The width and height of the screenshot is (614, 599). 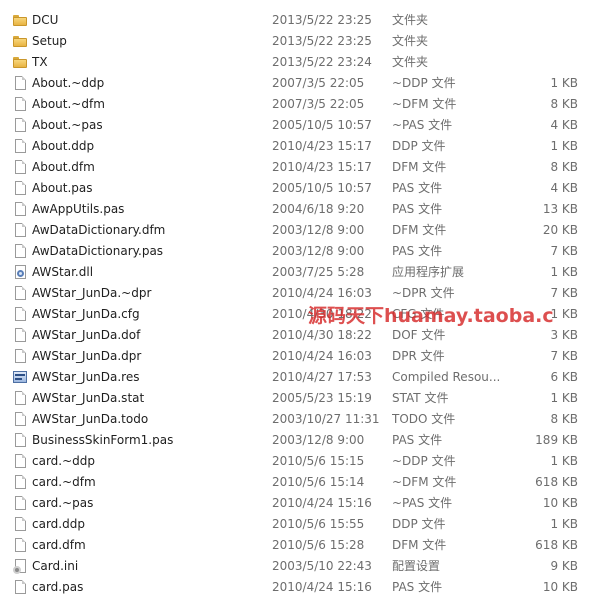 I want to click on file-size, so click(x=541, y=62).